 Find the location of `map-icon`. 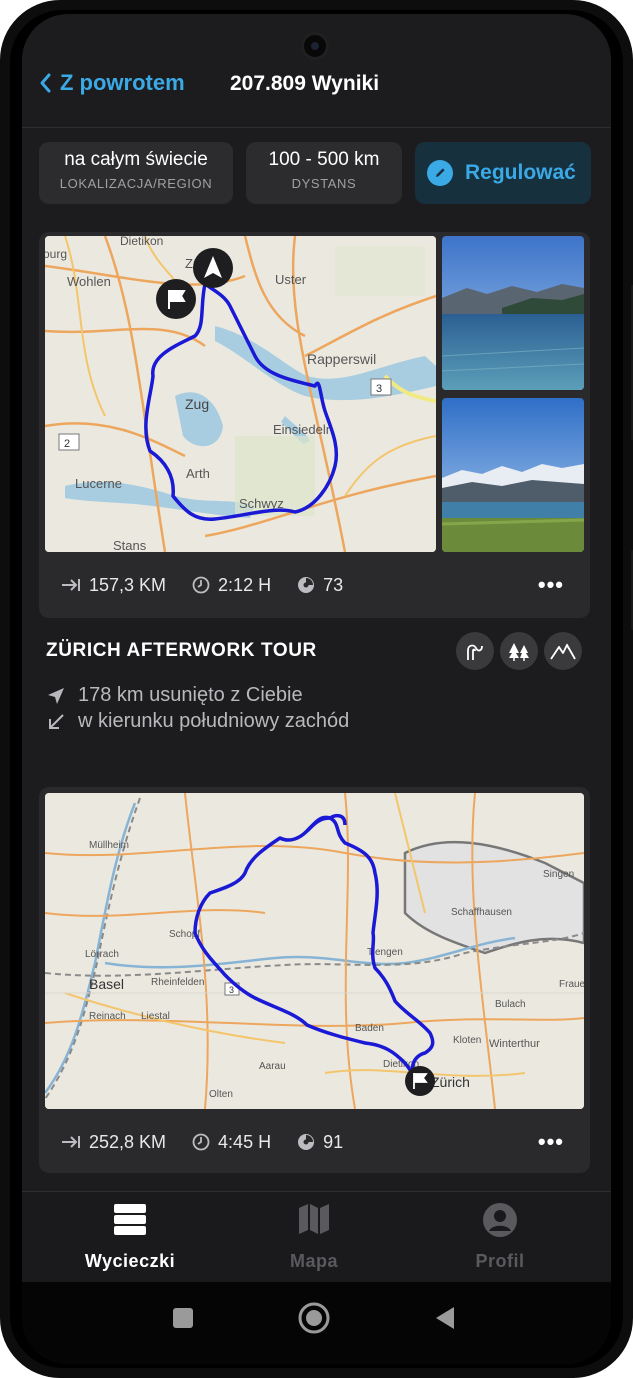

map-icon is located at coordinates (314, 1219).